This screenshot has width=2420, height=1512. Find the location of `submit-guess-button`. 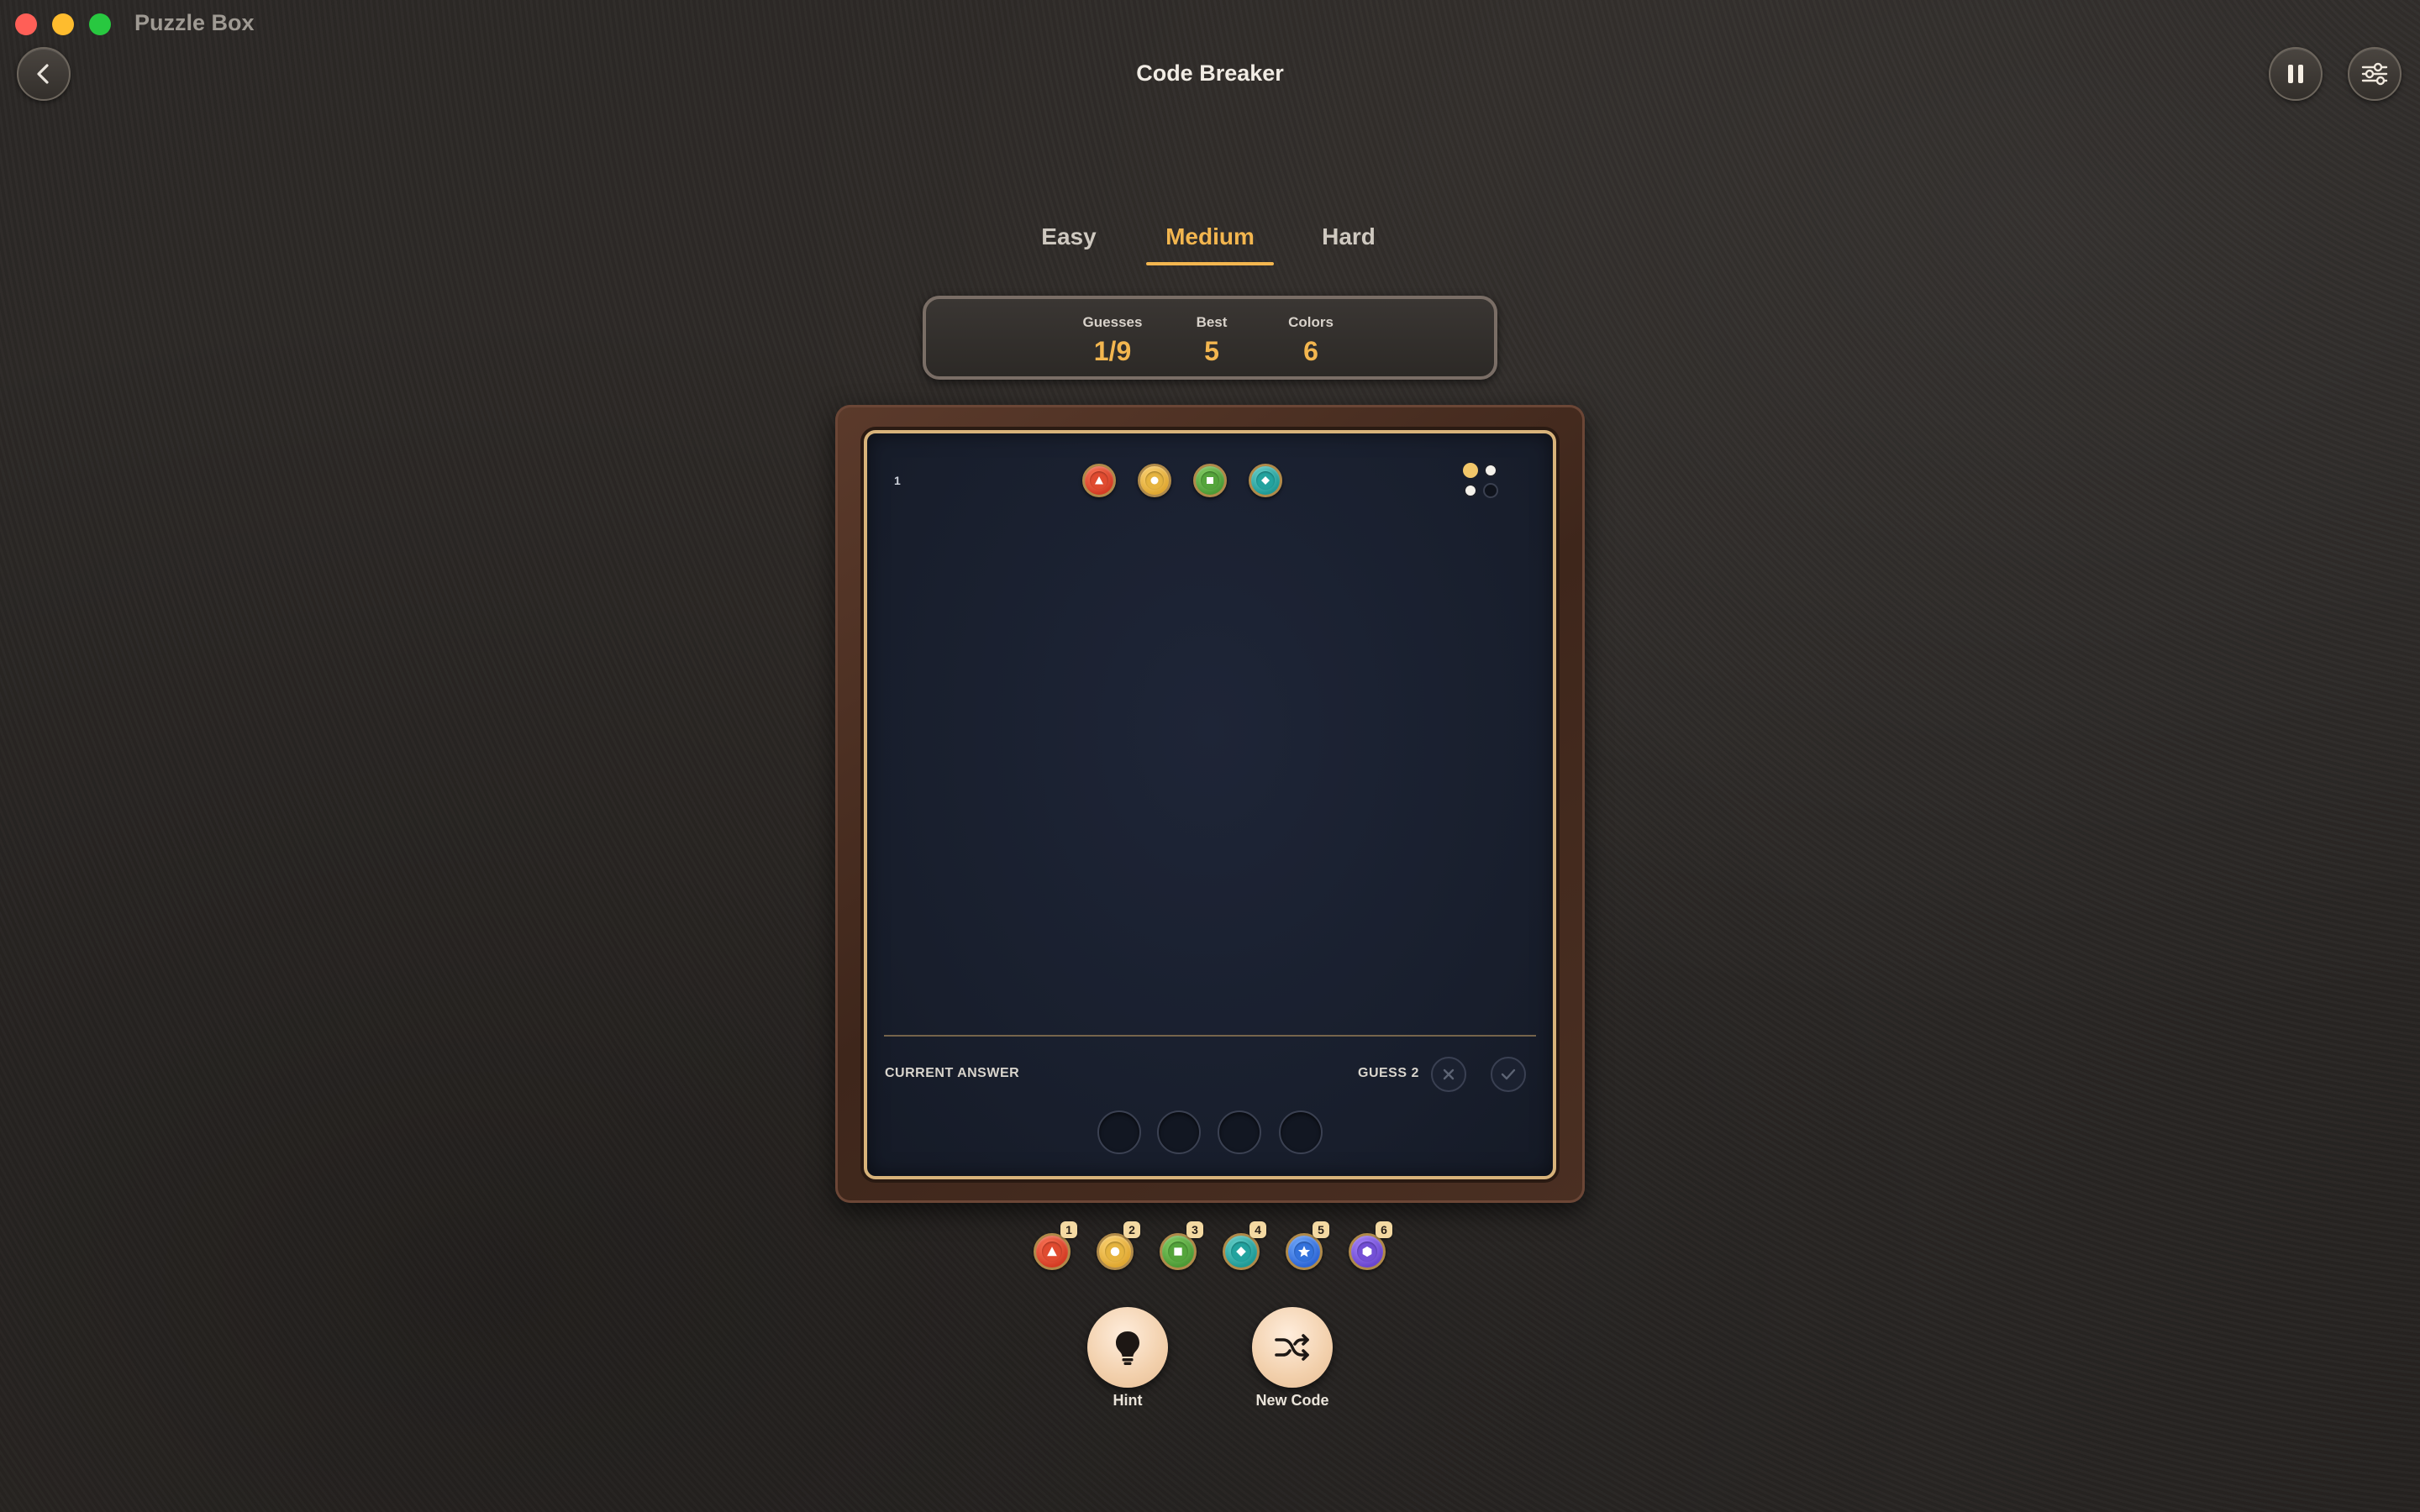

submit-guess-button is located at coordinates (1508, 1074).